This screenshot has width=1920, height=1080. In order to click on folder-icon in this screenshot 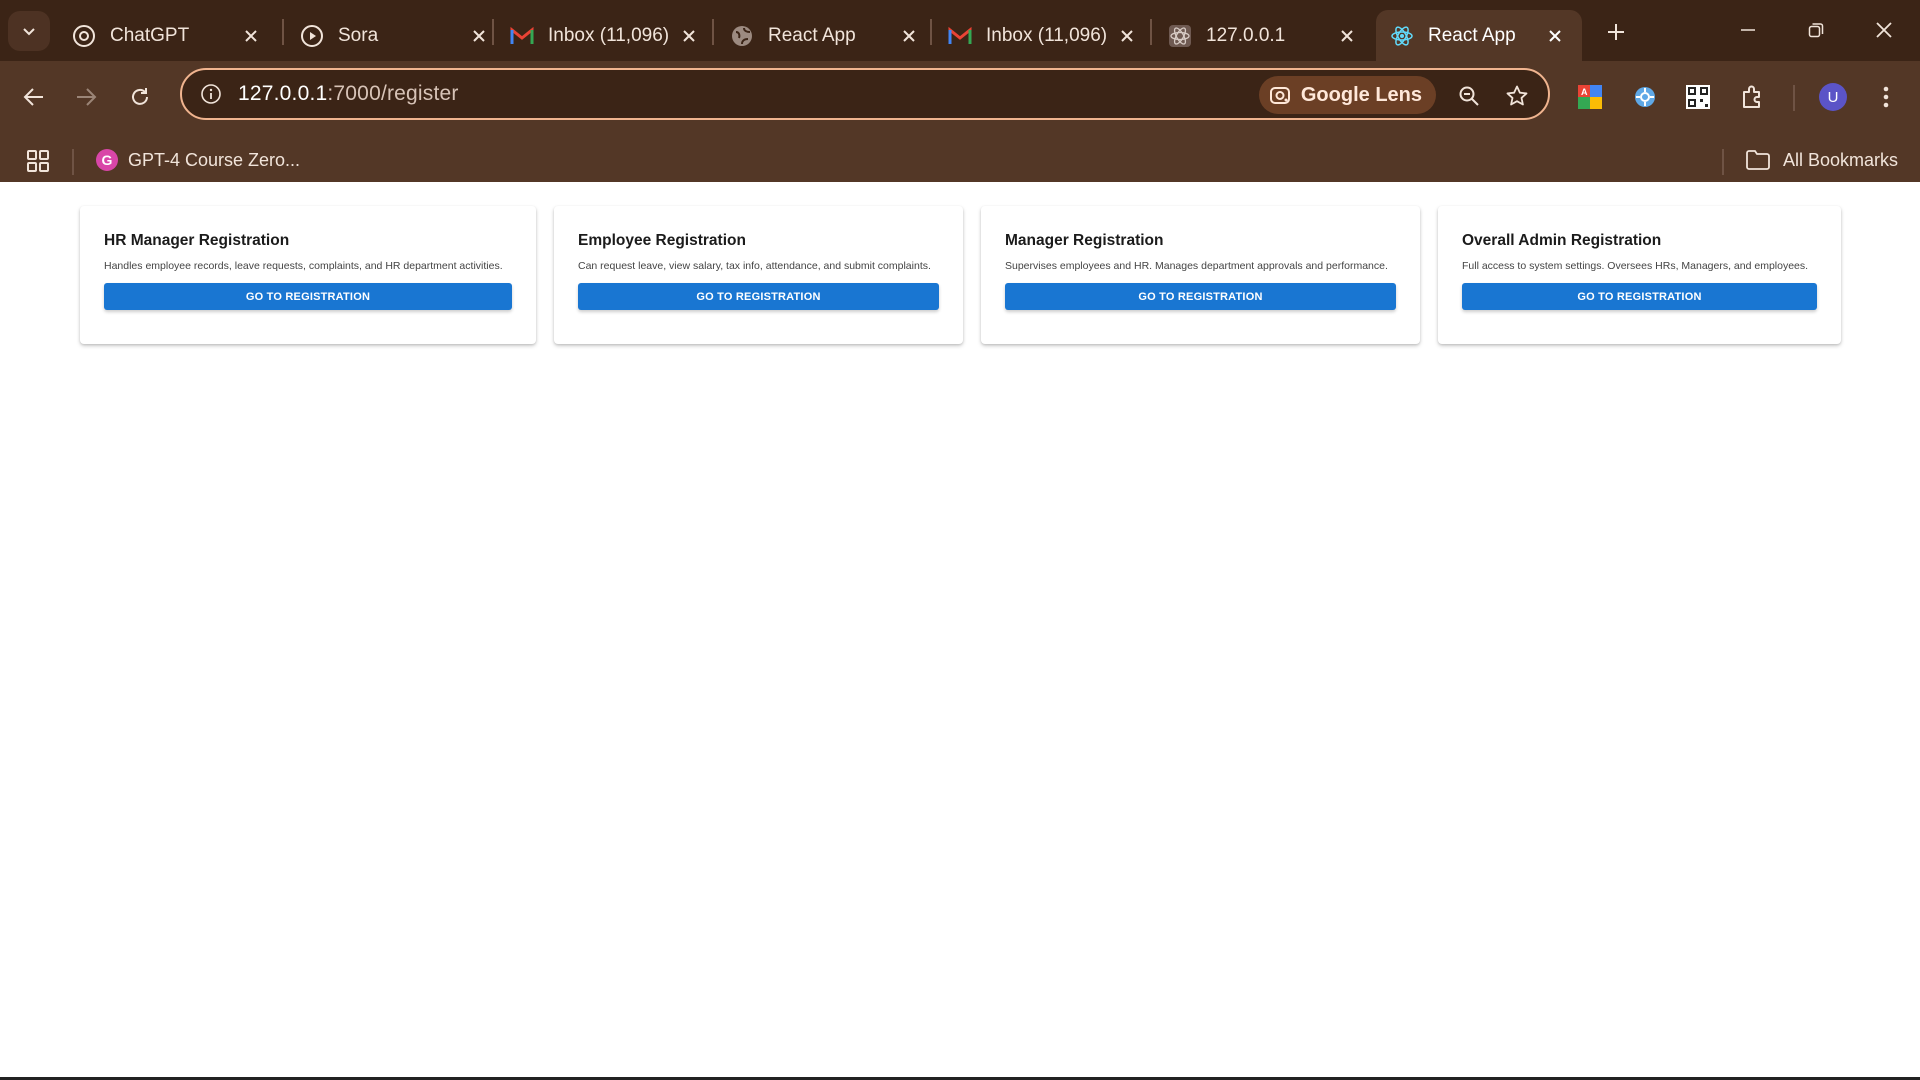, I will do `click(1758, 160)`.